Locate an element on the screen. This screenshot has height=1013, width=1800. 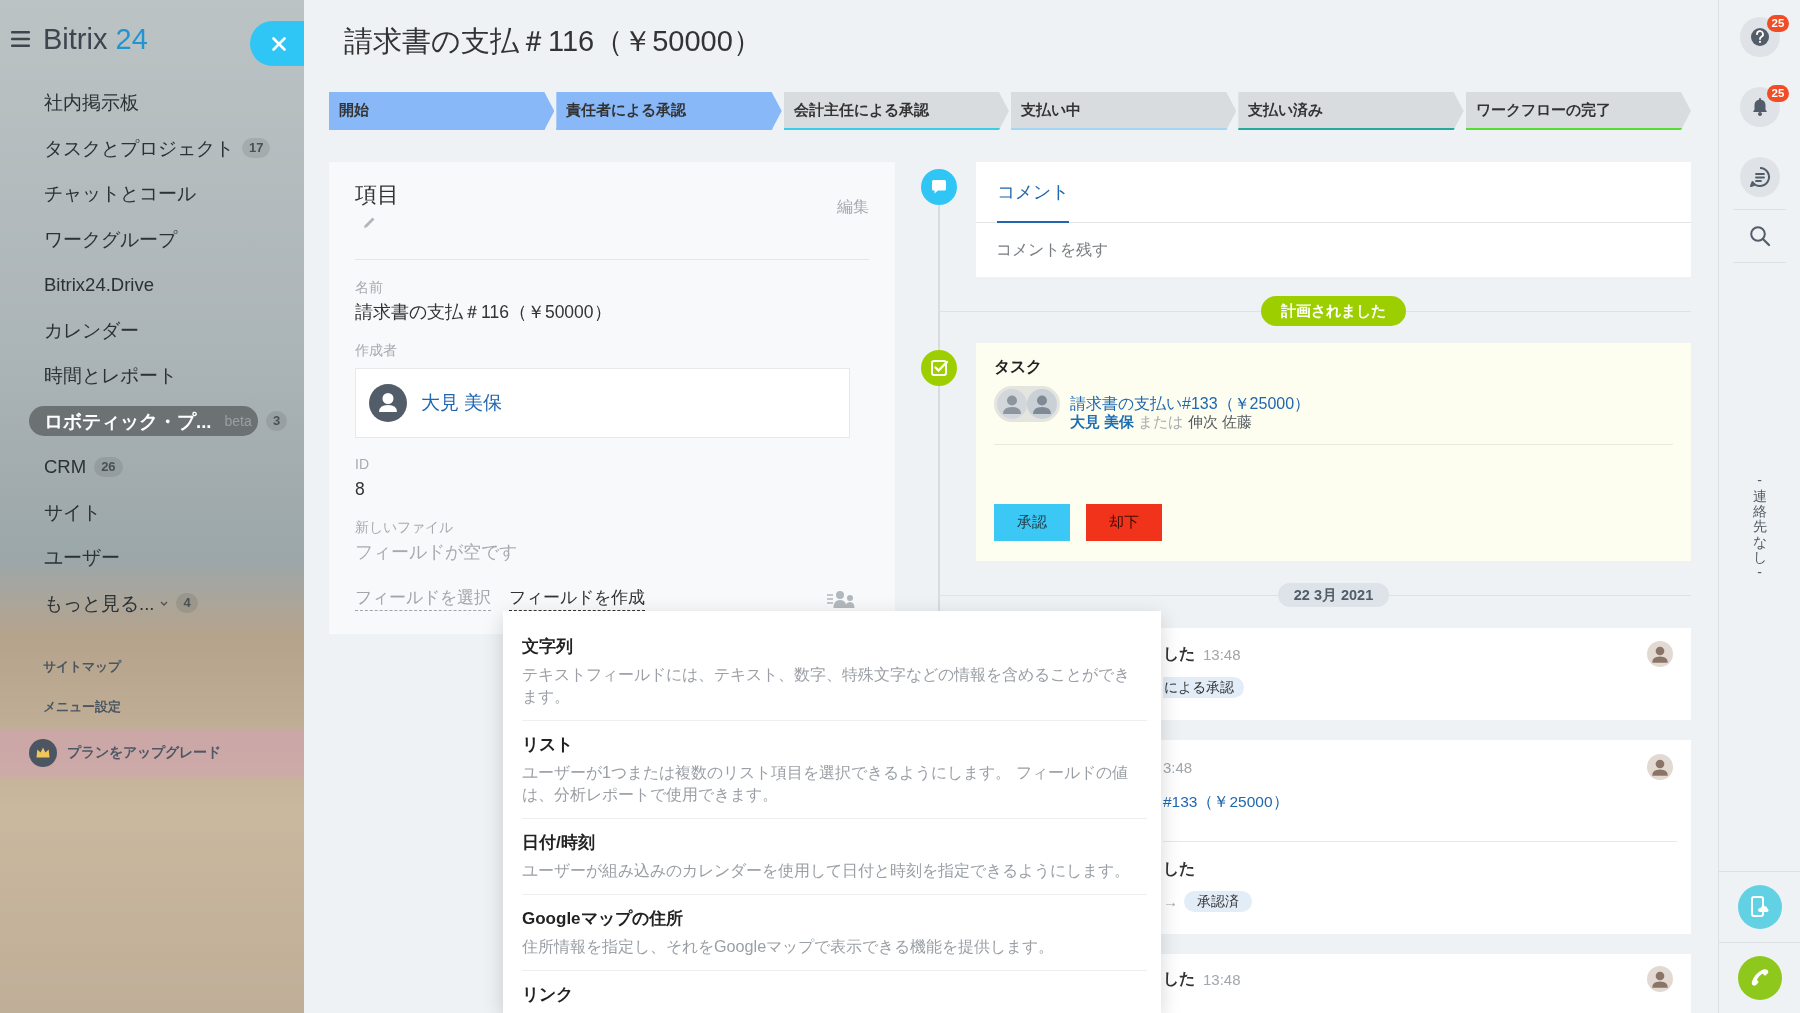
menu-item-description: テキストフィールドには、テキスト、数字、特殊文字などの情報を含めることができます。 is located at coordinates (826, 685).